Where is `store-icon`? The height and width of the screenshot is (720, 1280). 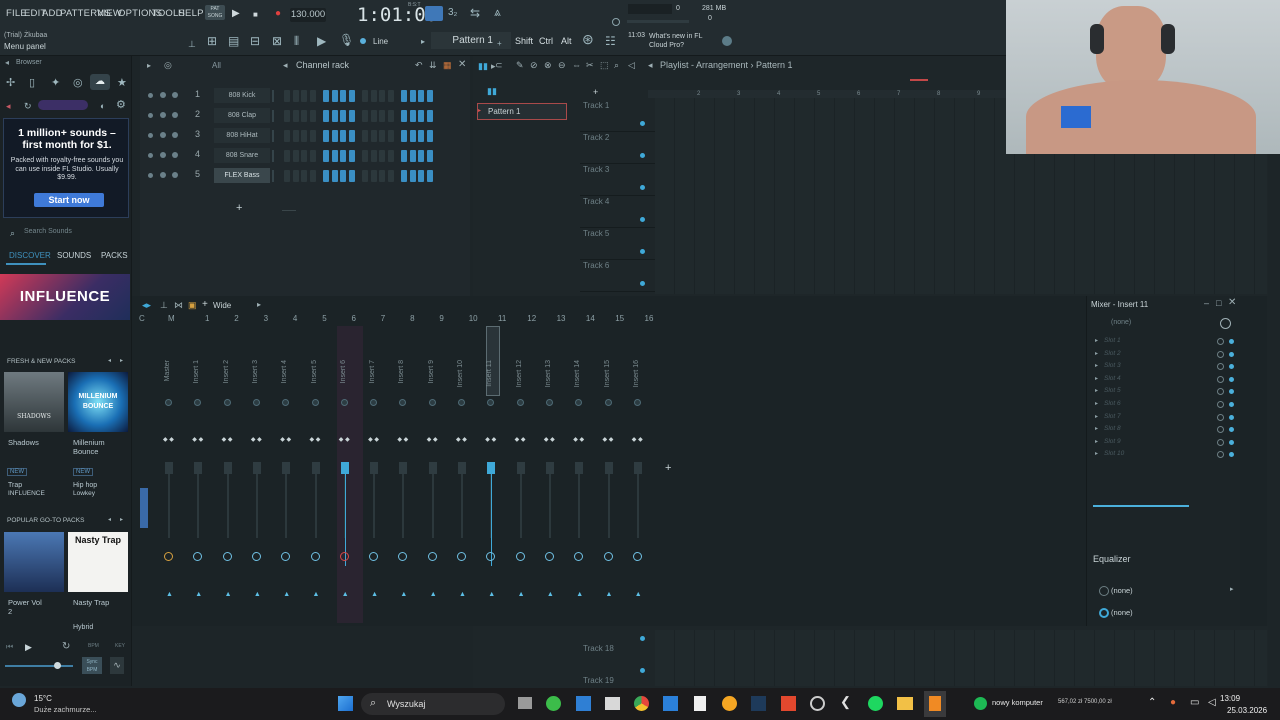
store-icon is located at coordinates (670, 703).